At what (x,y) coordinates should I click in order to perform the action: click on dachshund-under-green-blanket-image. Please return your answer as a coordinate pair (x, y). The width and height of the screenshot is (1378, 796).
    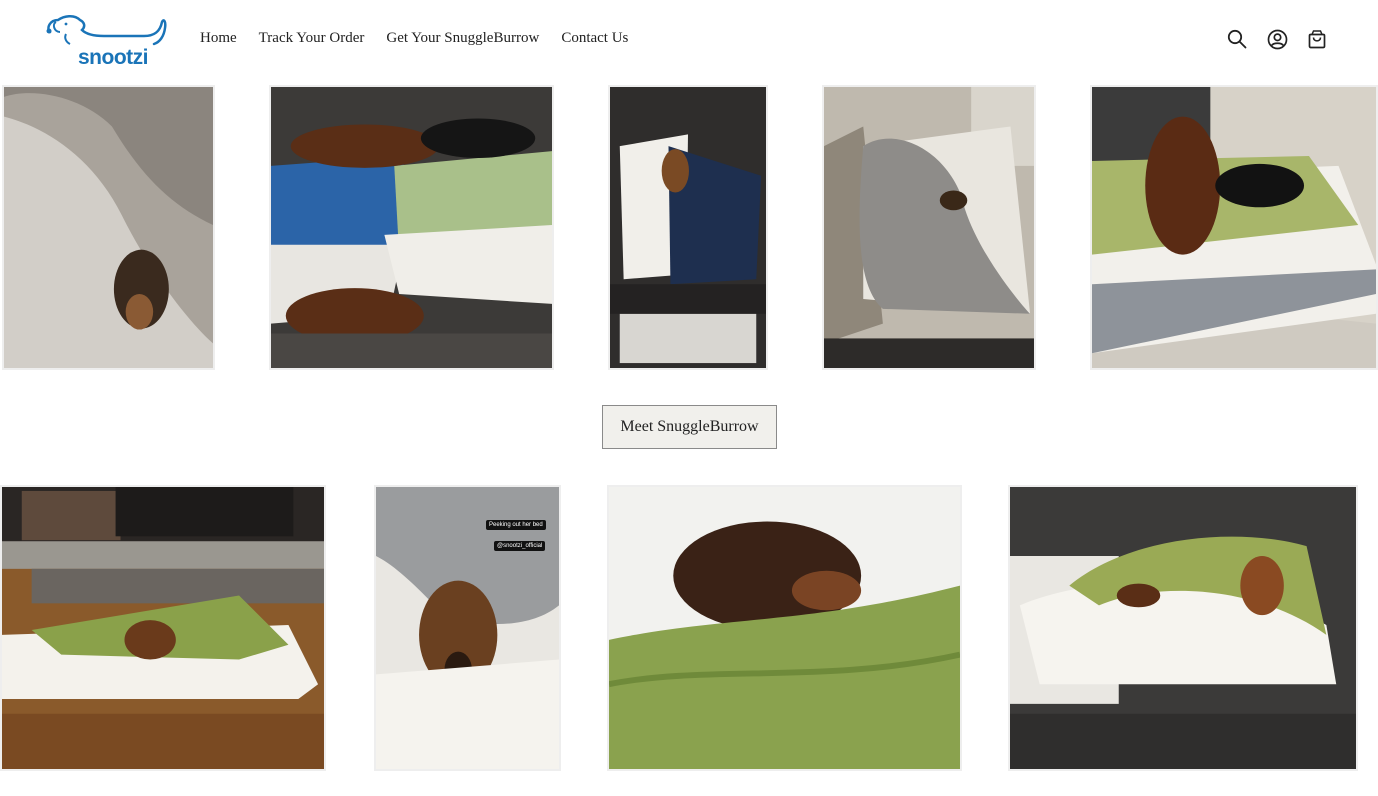
    Looking at the image, I should click on (784, 628).